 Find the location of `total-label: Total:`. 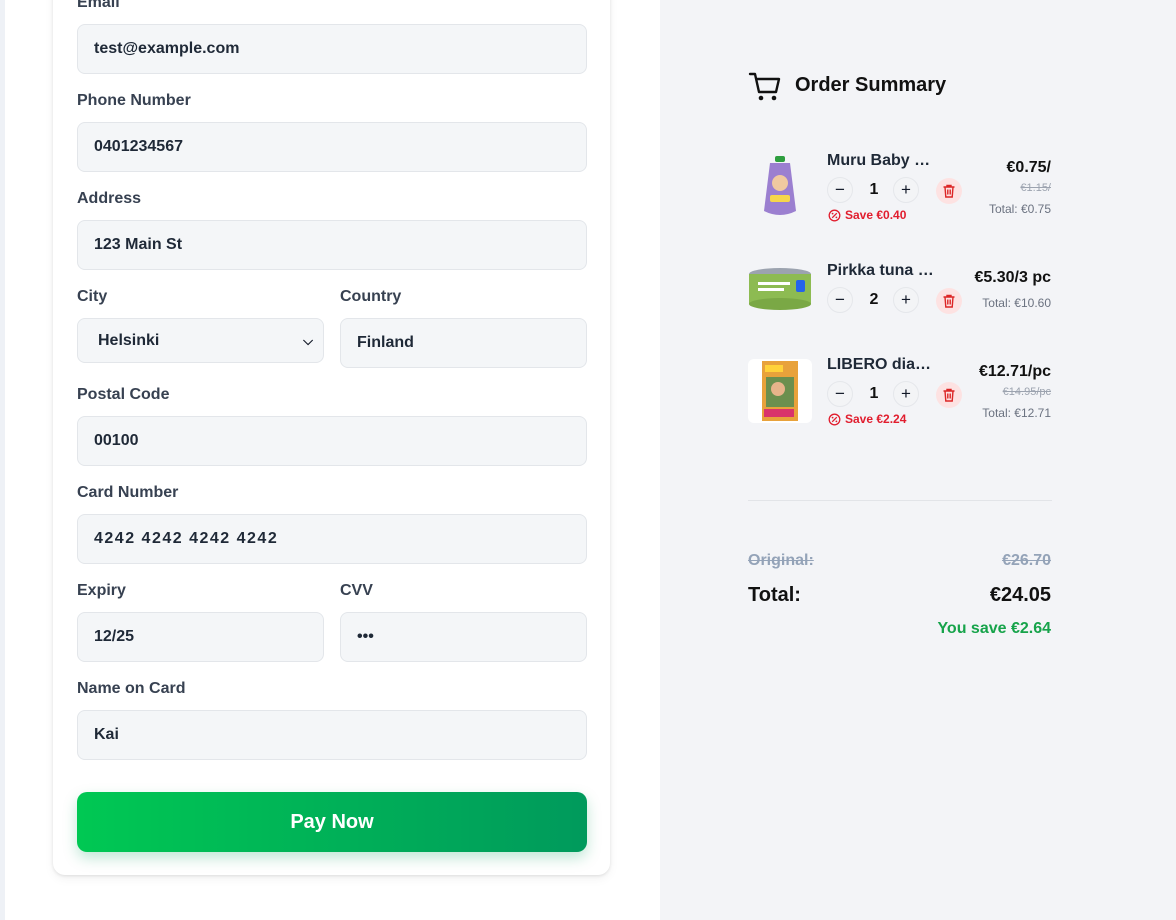

total-label: Total: is located at coordinates (774, 595).